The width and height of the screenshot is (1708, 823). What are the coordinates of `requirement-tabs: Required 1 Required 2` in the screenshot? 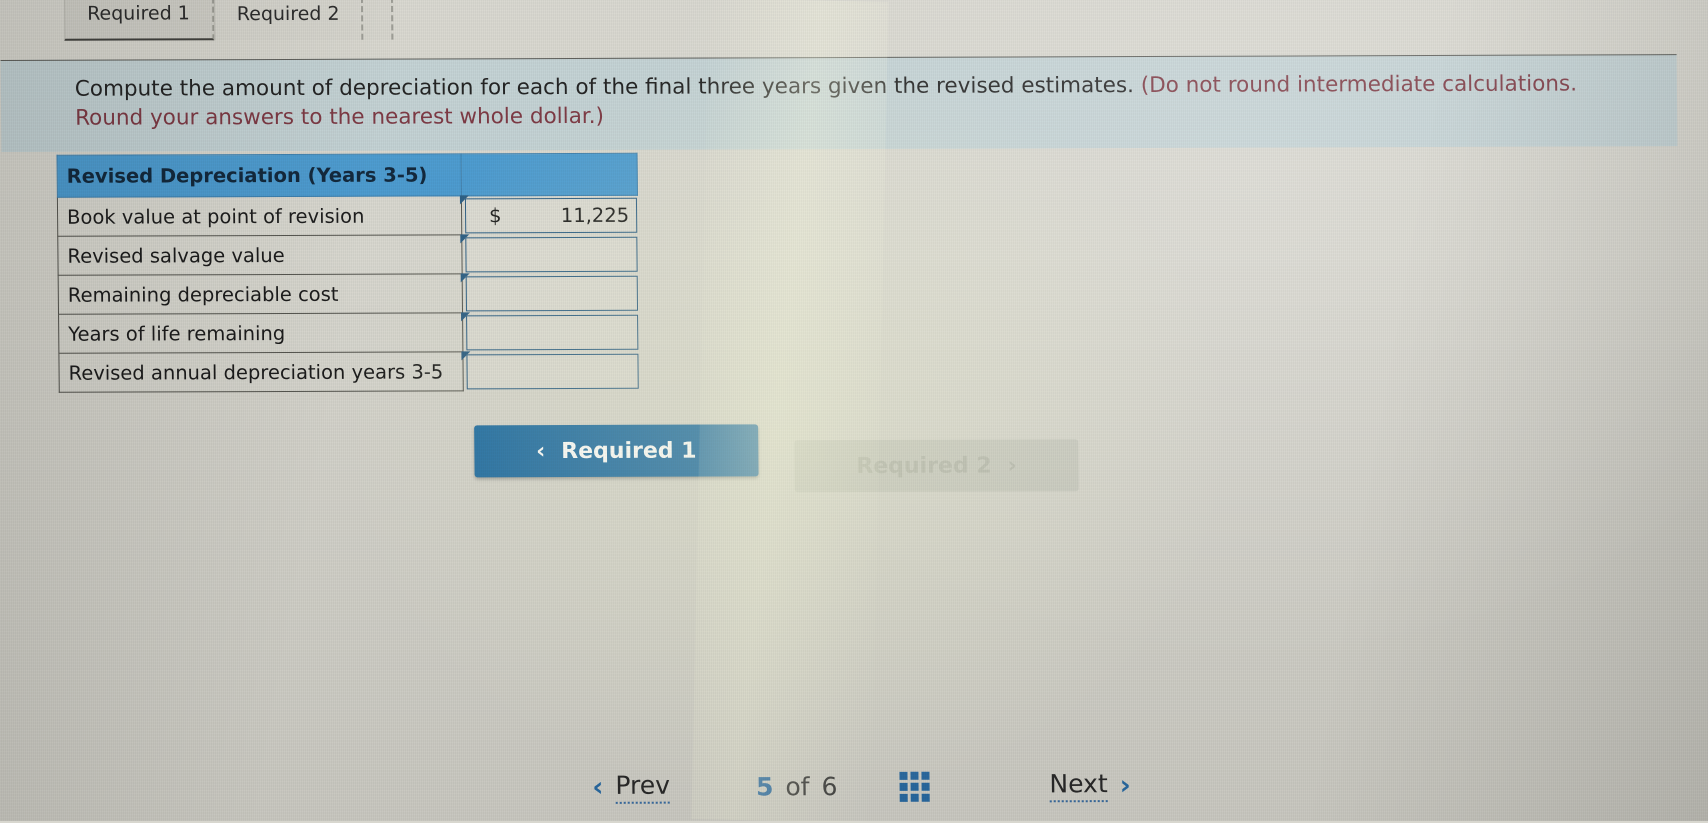 It's located at (229, 20).